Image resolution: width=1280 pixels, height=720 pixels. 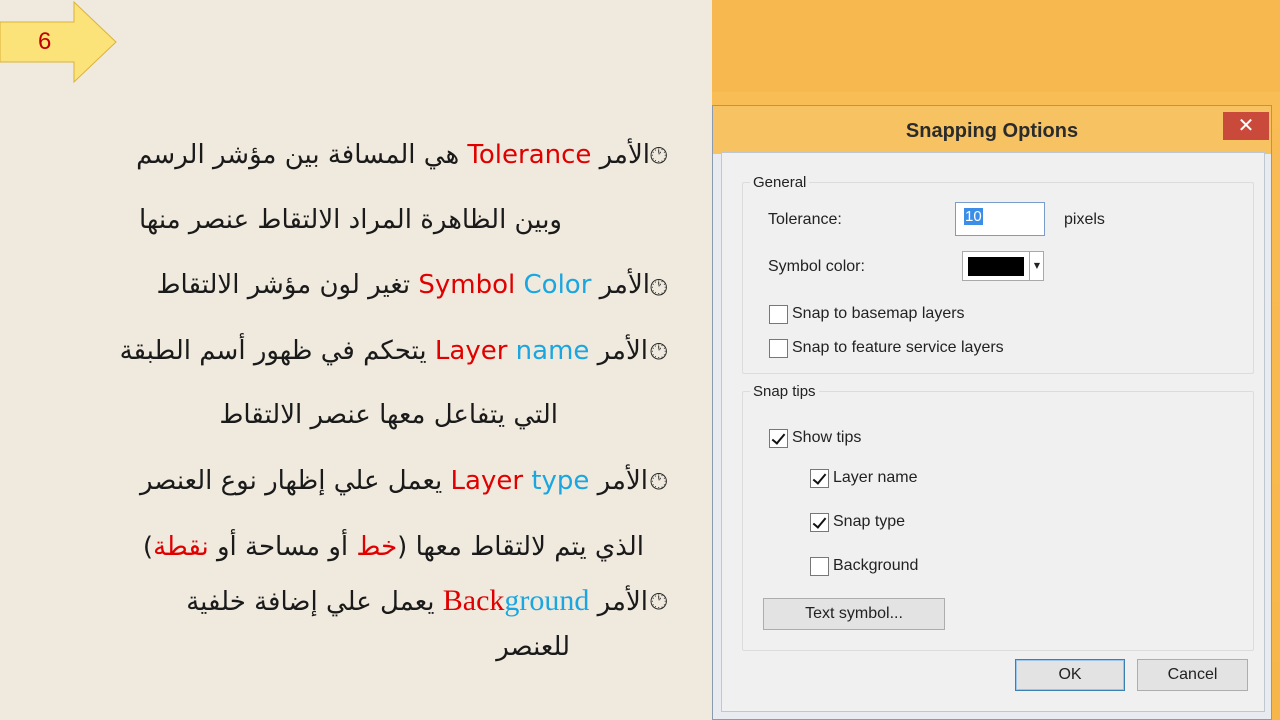 I want to click on layer-name-label: Layer name, so click(x=875, y=477).